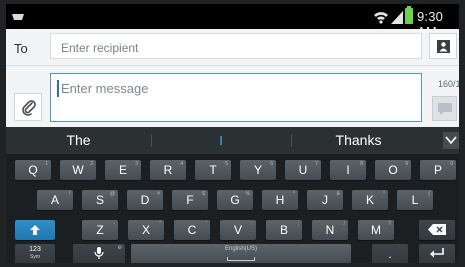  I want to click on key-label: N, so click(330, 230).